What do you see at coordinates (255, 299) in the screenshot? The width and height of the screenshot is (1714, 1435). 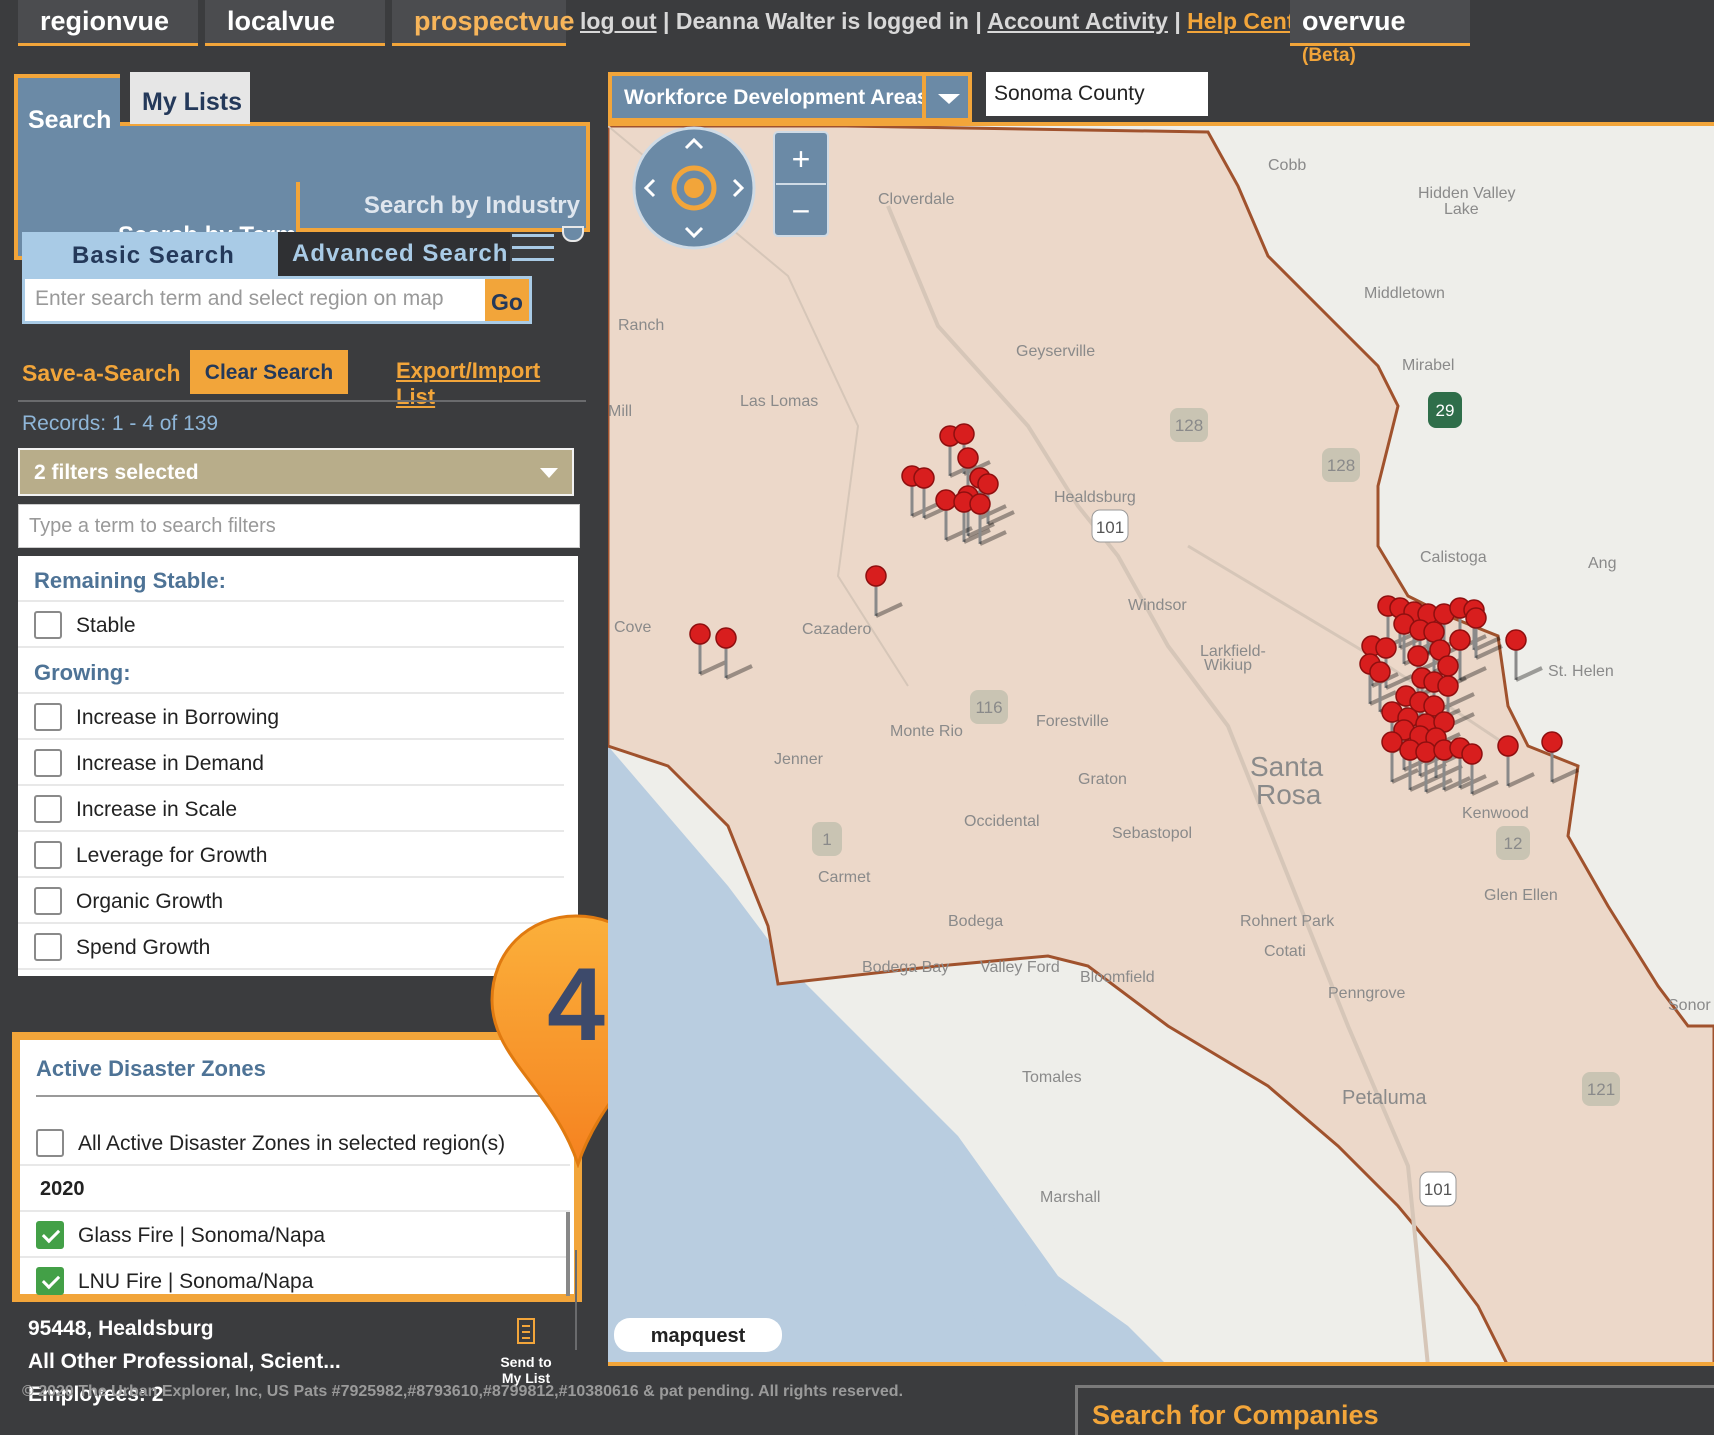 I see `search-input` at bounding box center [255, 299].